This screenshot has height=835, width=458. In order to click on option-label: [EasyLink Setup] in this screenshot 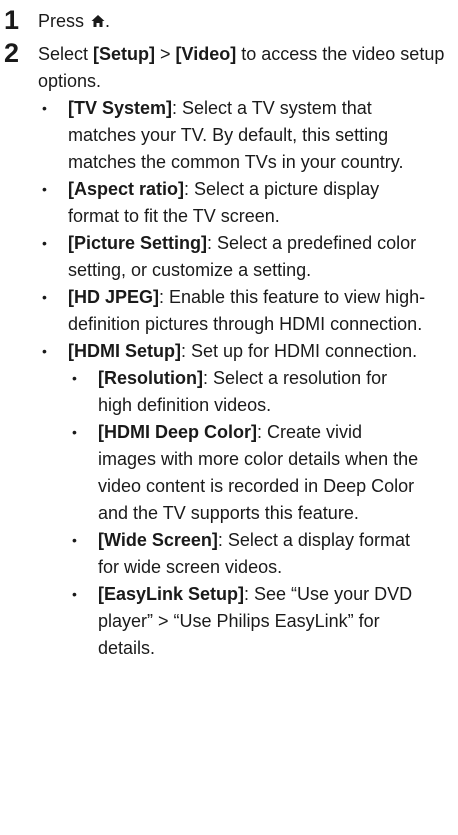, I will do `click(171, 594)`.